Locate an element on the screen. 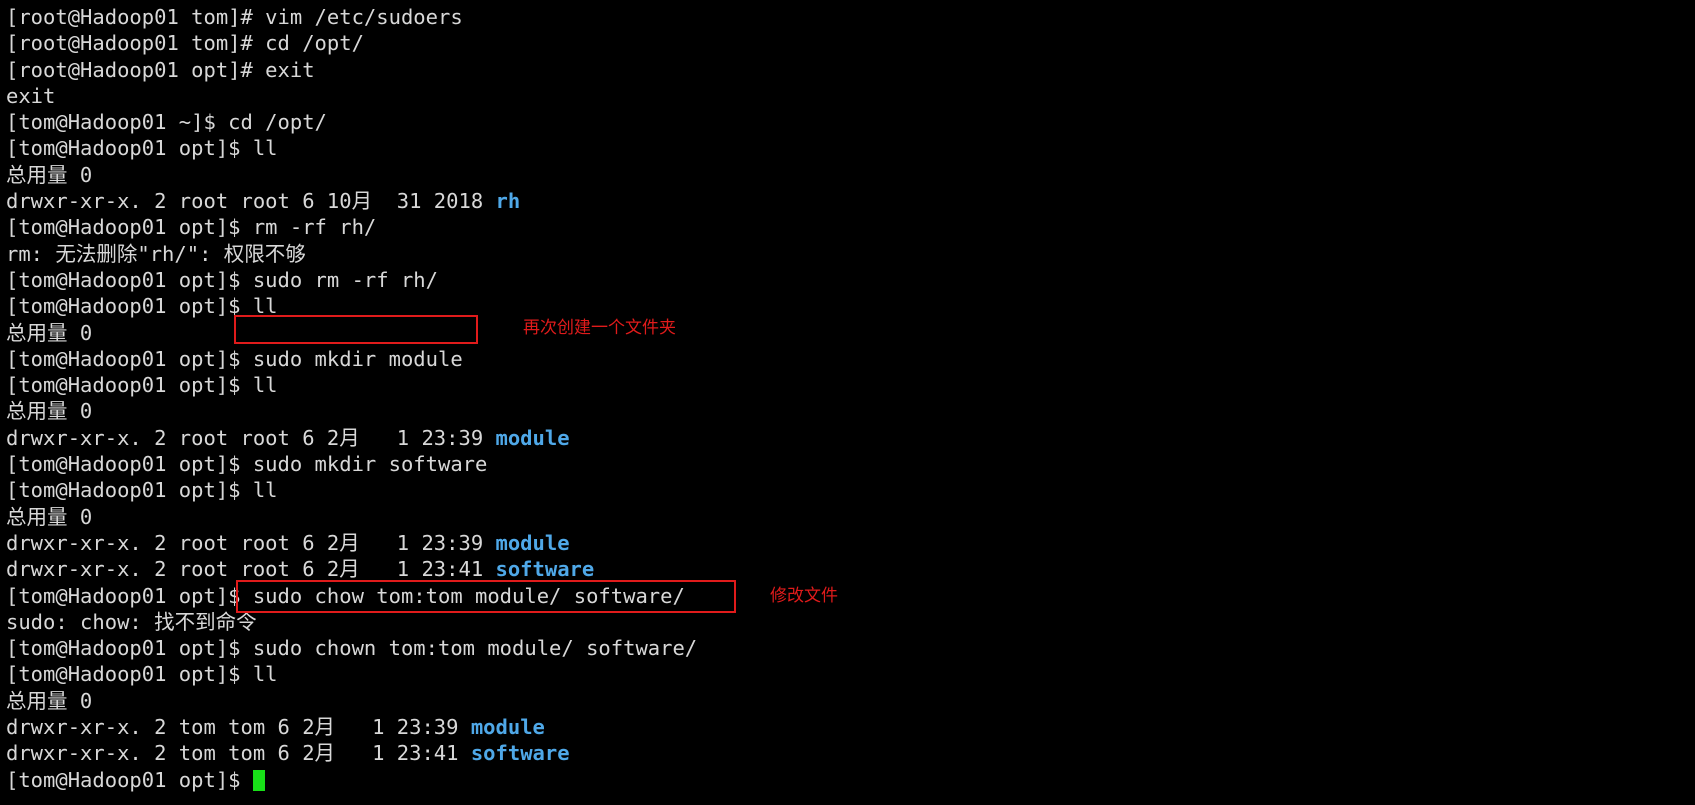 Image resolution: width=1695 pixels, height=805 pixels. terminal-line: [root@Hadoop01 tom]# vim /etc/sudoers is located at coordinates (850, 17).